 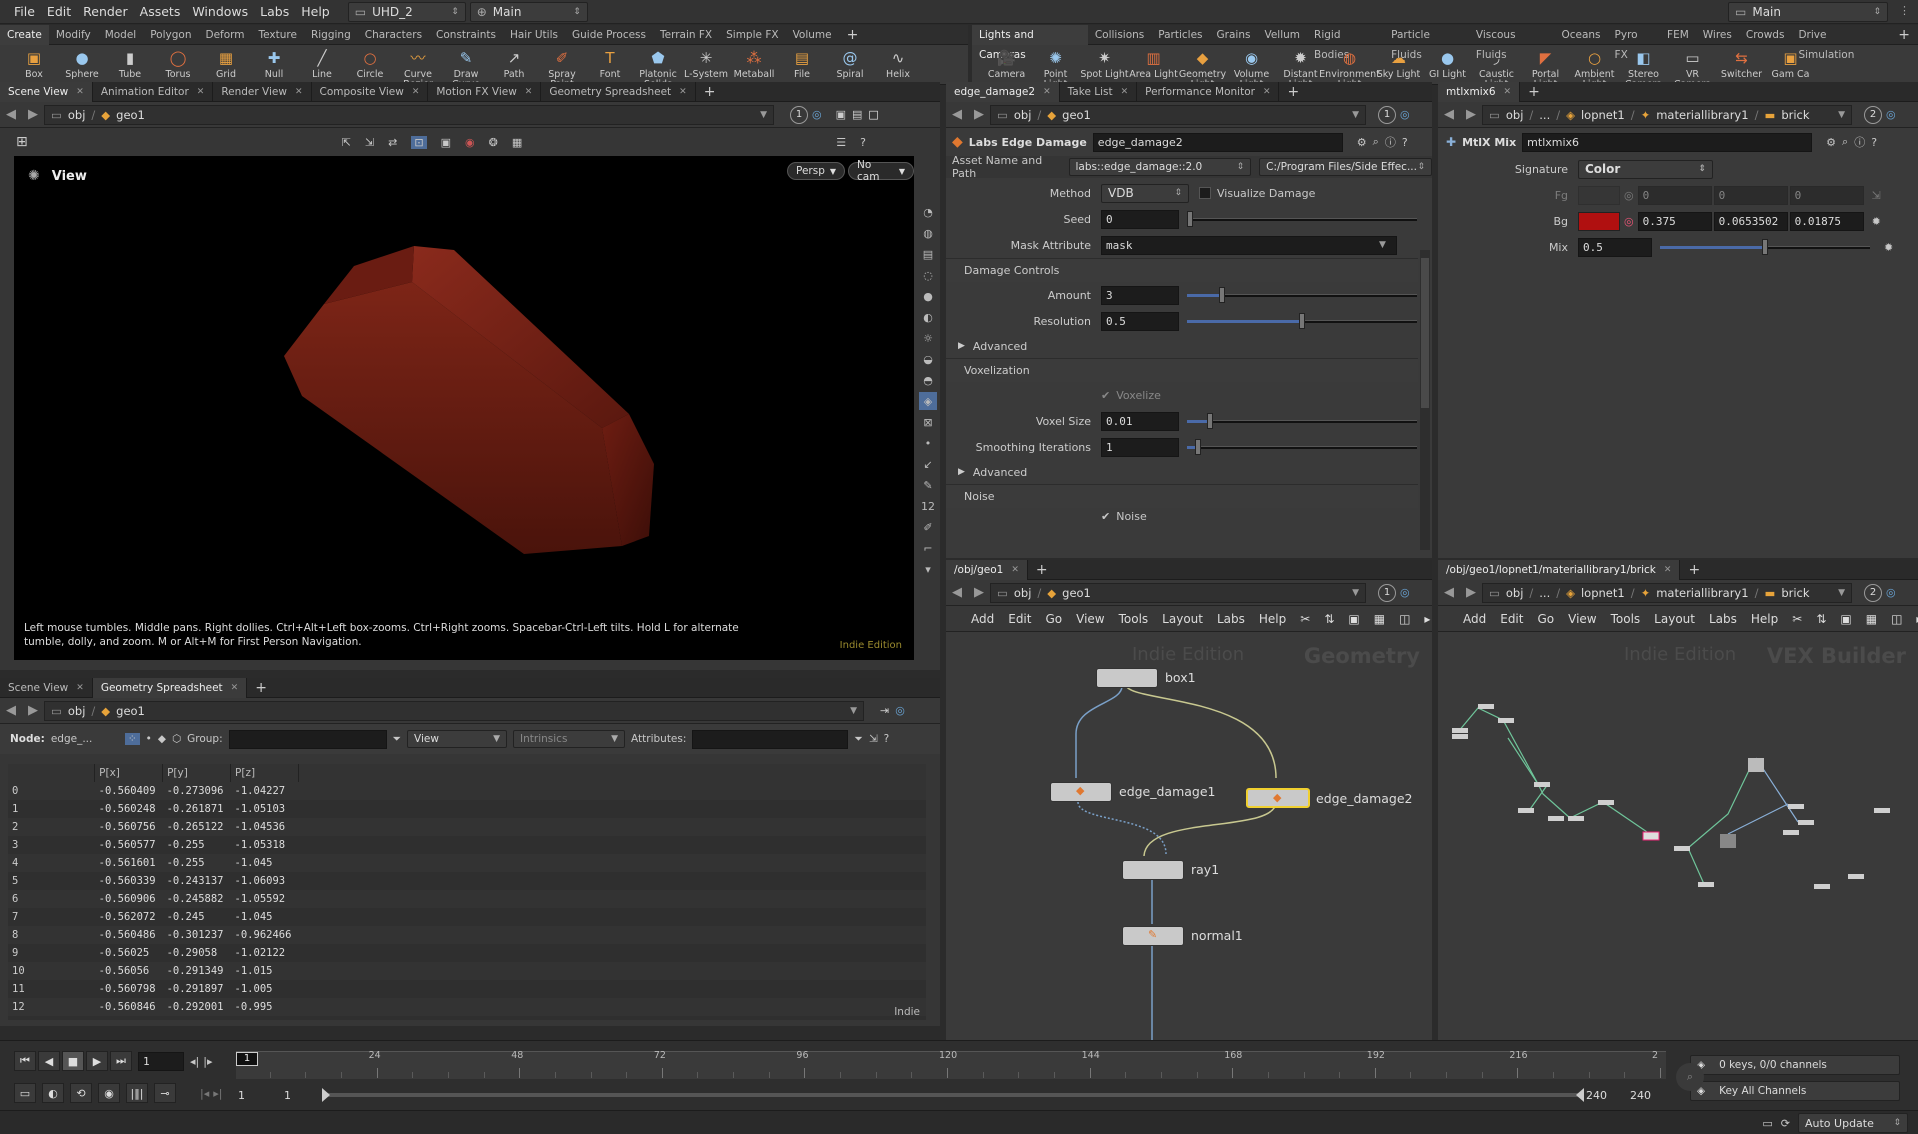 What do you see at coordinates (59, 12) in the screenshot?
I see `menu-edit: Edit` at bounding box center [59, 12].